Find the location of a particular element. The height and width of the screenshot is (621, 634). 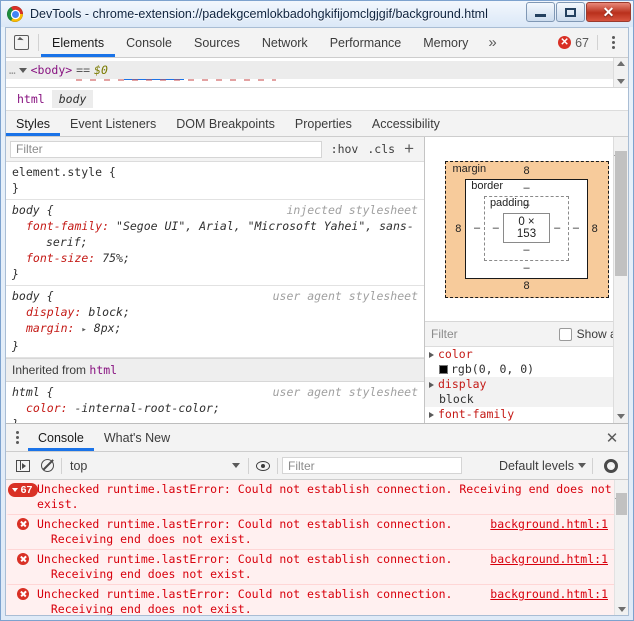

group-count-badge: 67 is located at coordinates (23, 490).